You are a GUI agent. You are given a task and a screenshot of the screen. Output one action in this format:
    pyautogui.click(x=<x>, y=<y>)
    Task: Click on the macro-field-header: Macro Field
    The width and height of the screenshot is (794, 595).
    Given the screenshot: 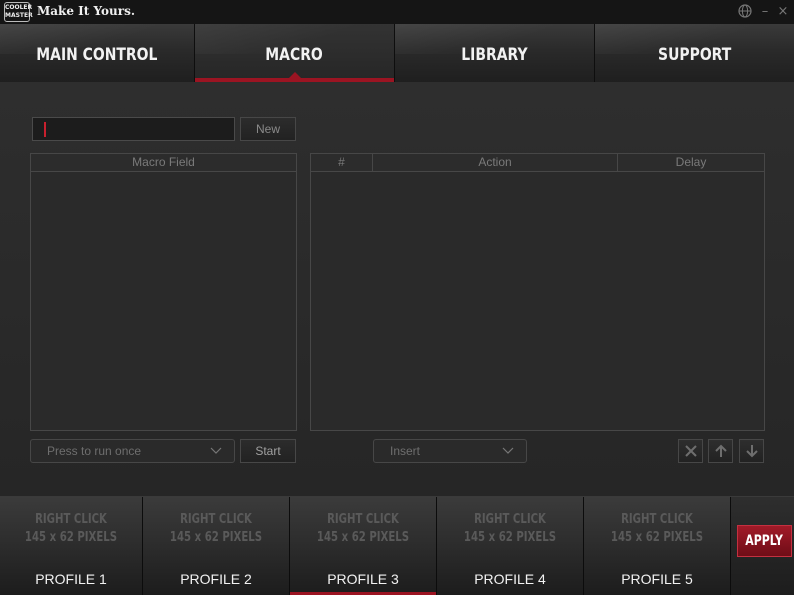 What is the action you would take?
    pyautogui.click(x=163, y=163)
    